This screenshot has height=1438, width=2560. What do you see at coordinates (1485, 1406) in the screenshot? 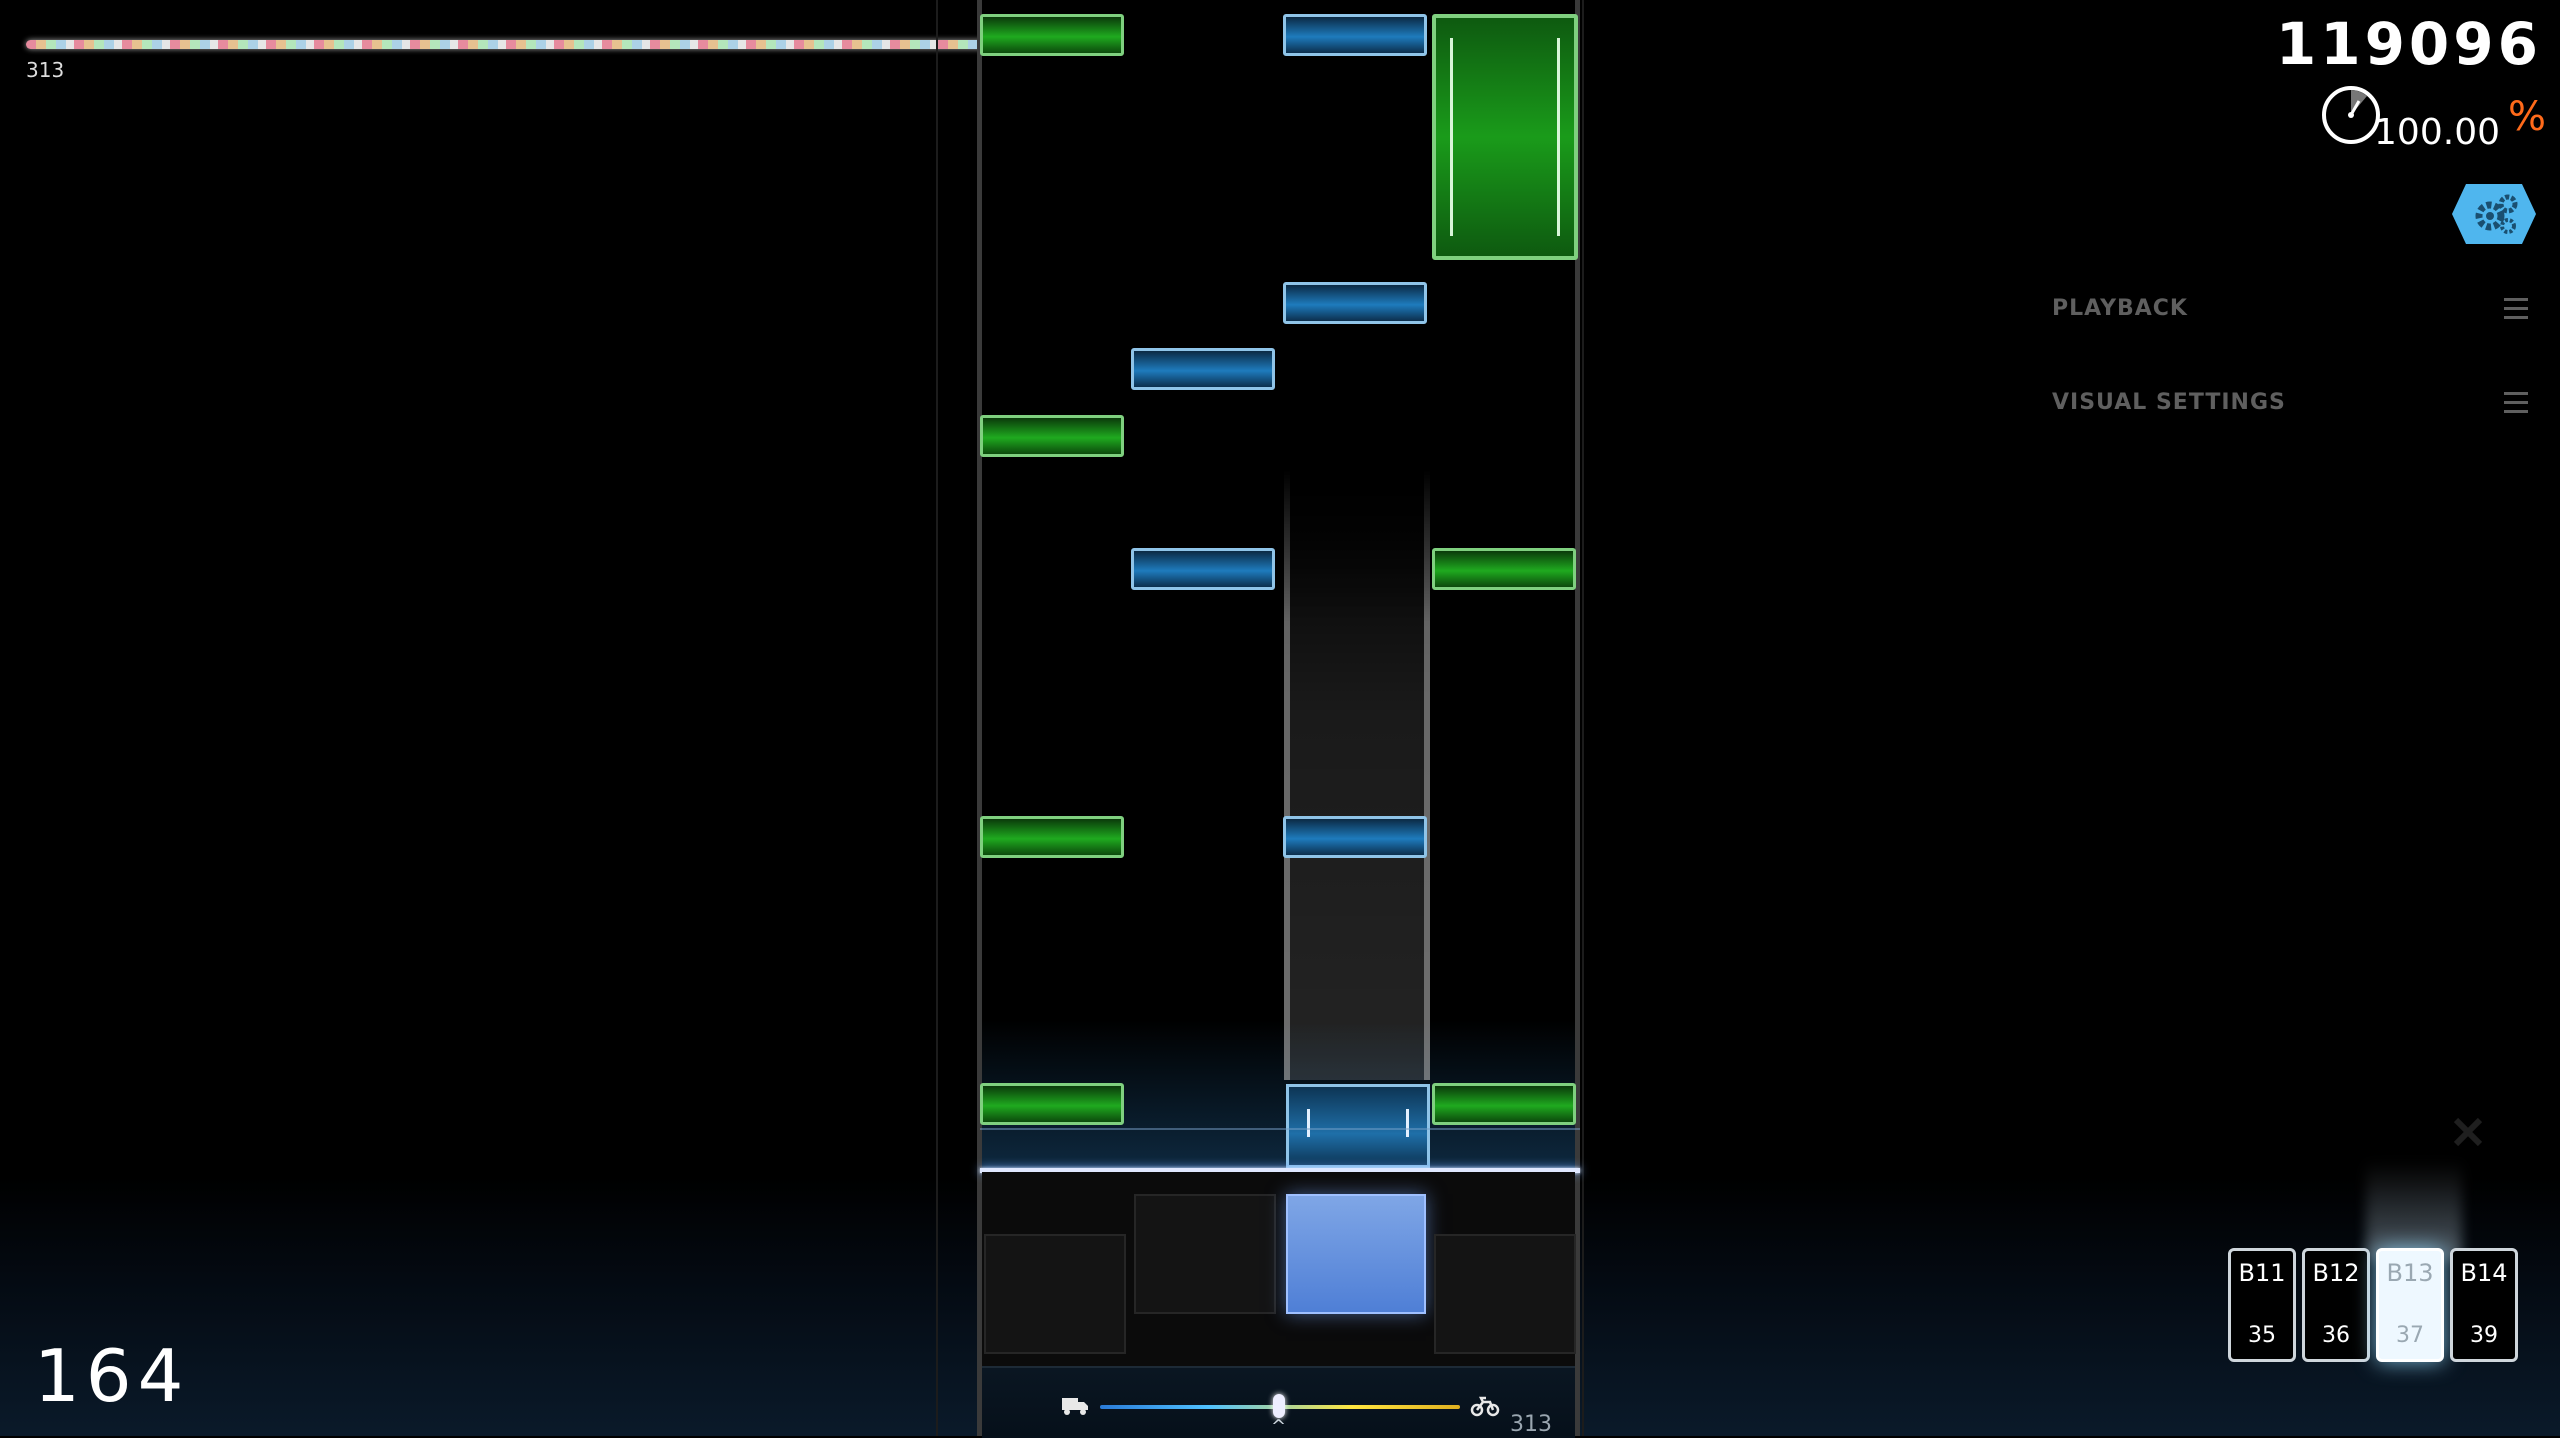
I see `bike-icon` at bounding box center [1485, 1406].